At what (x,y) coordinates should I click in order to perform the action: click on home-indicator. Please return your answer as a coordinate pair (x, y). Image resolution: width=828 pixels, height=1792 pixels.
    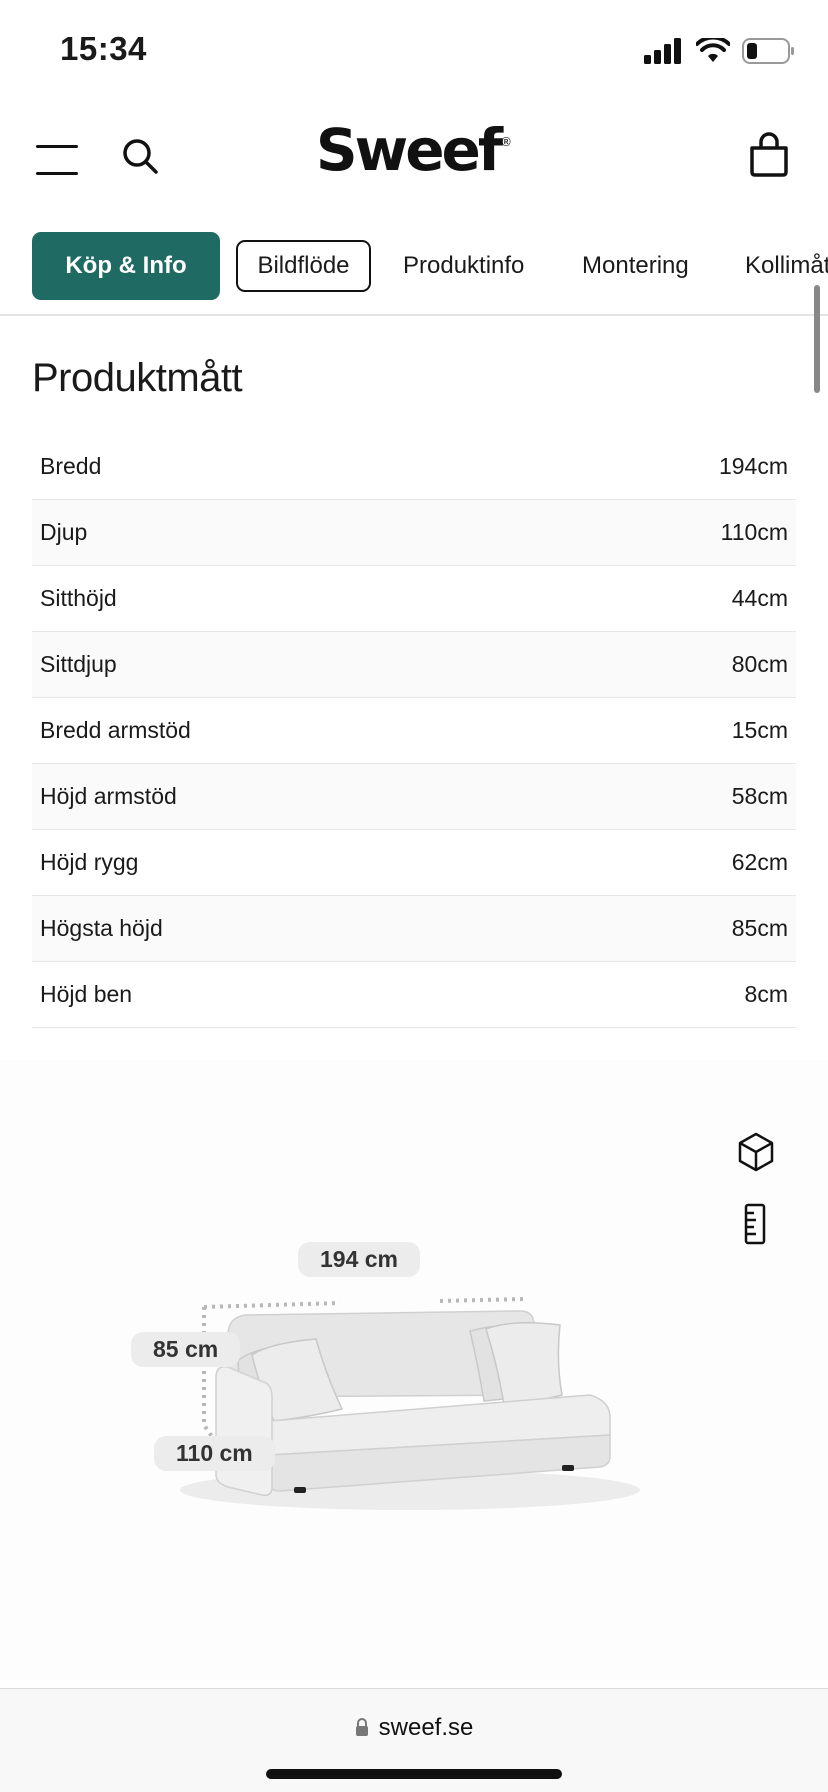
    Looking at the image, I should click on (414, 1774).